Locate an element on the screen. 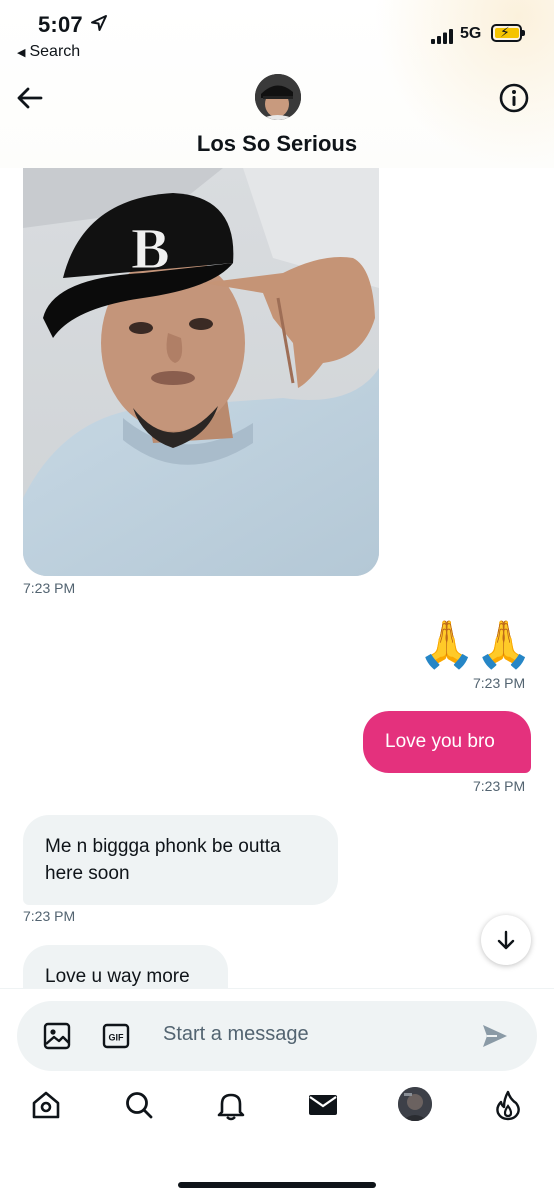  location-arrow-icon is located at coordinates (99, 23).